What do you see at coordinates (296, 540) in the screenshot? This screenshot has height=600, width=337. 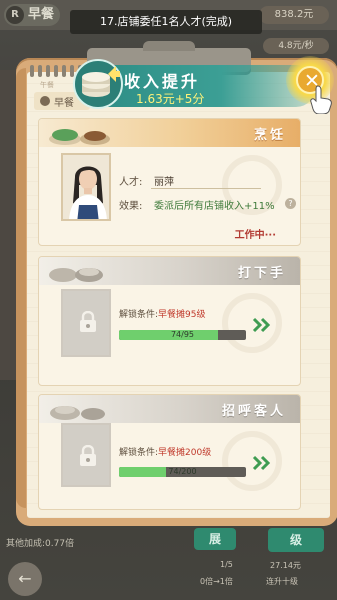 I see `upgrade-button: 级` at bounding box center [296, 540].